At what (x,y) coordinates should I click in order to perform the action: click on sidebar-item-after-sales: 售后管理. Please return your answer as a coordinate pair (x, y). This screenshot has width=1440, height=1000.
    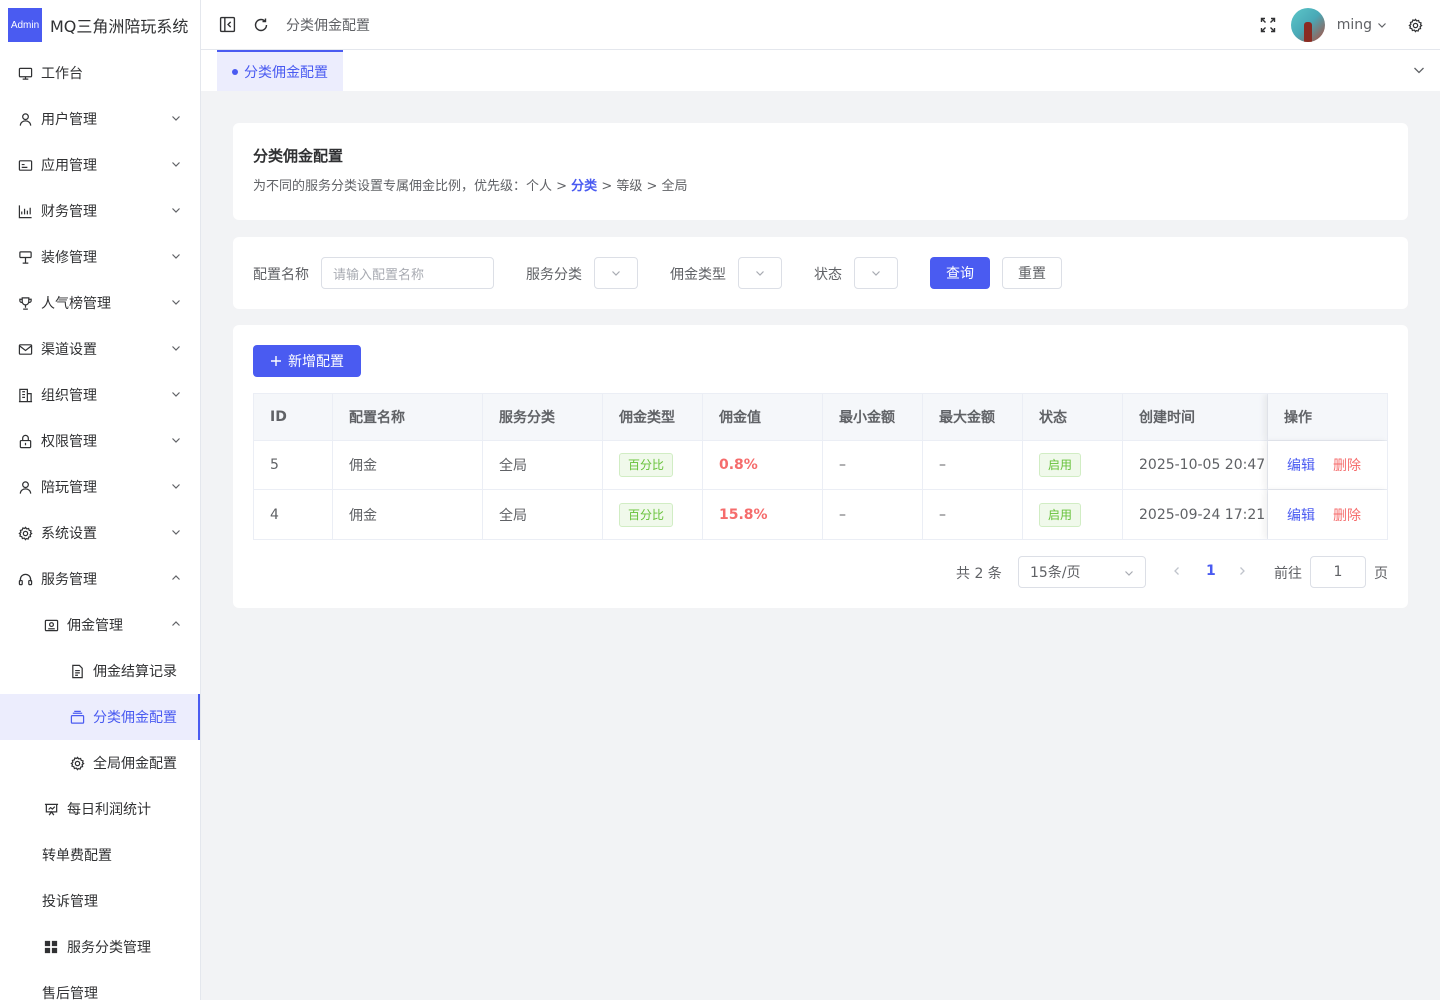
    Looking at the image, I should click on (100, 985).